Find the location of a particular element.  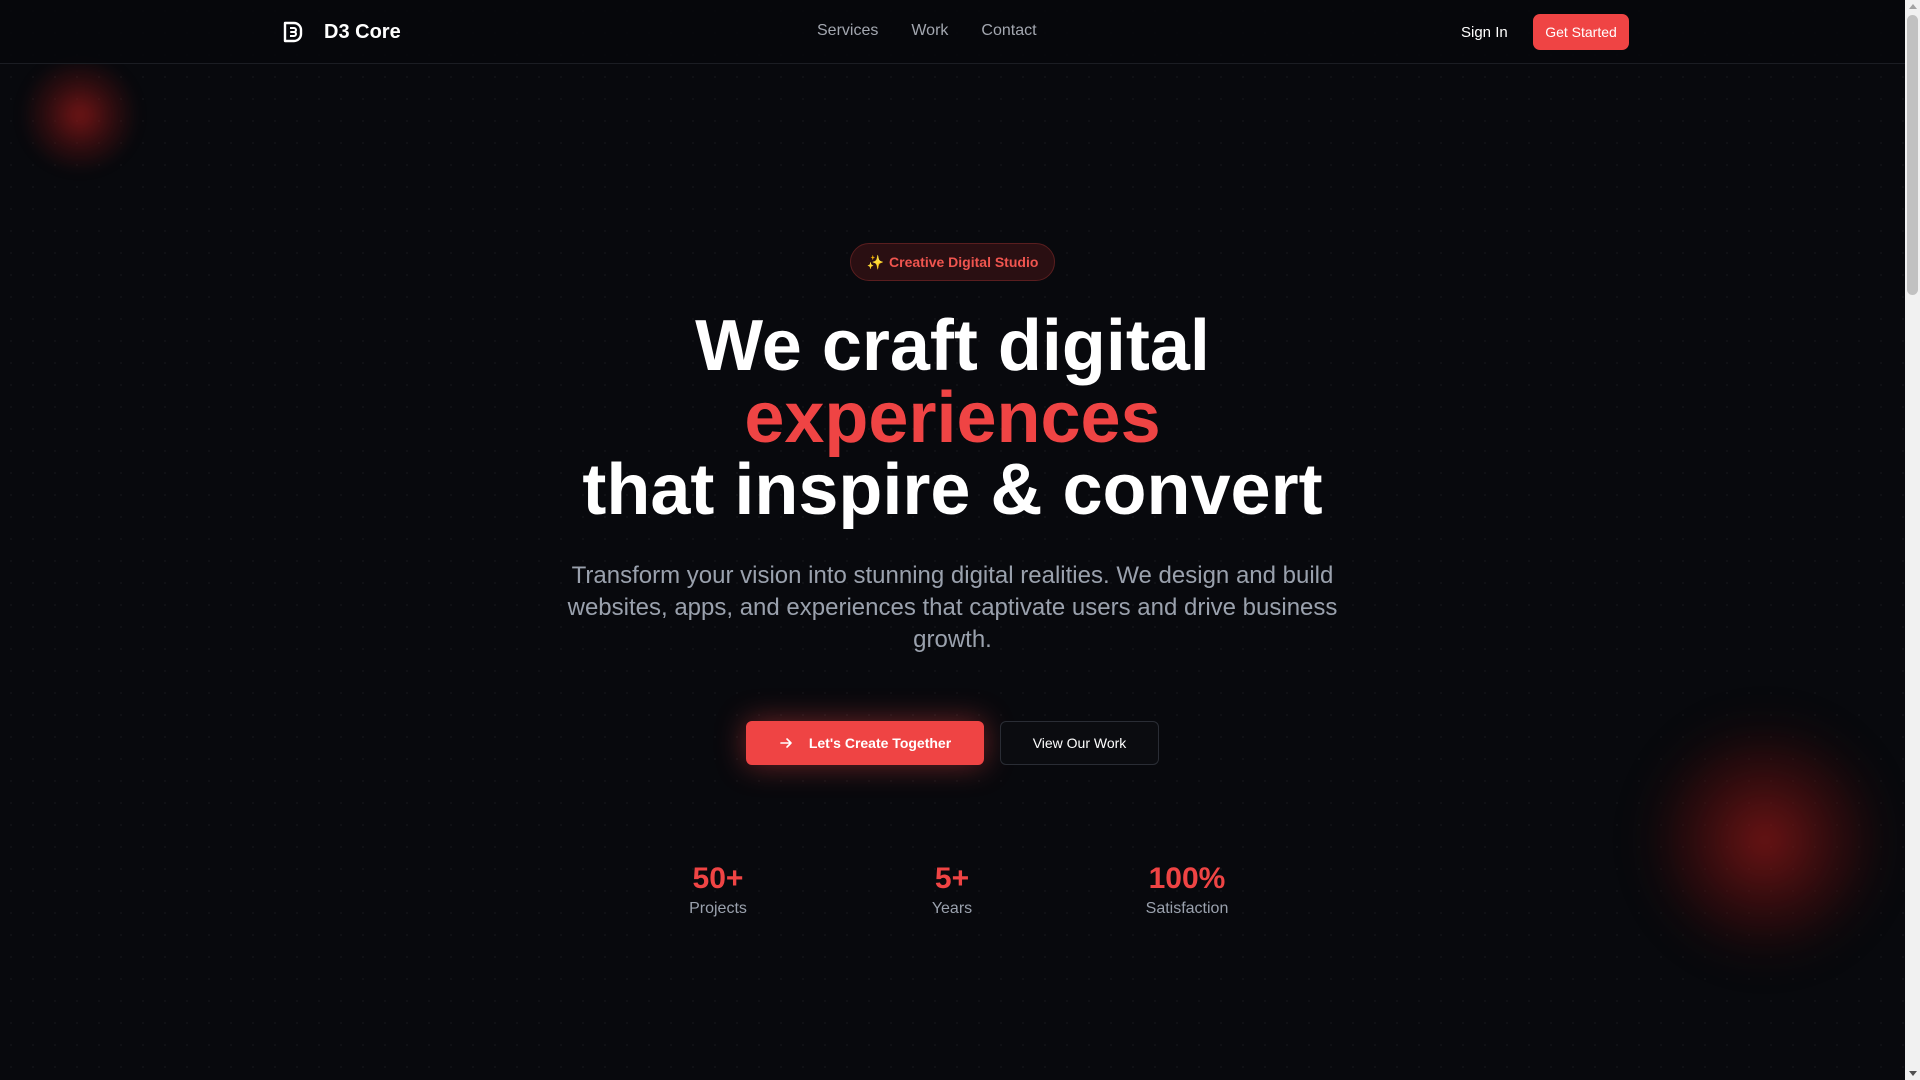

brand-name: D3 Core is located at coordinates (362, 32).